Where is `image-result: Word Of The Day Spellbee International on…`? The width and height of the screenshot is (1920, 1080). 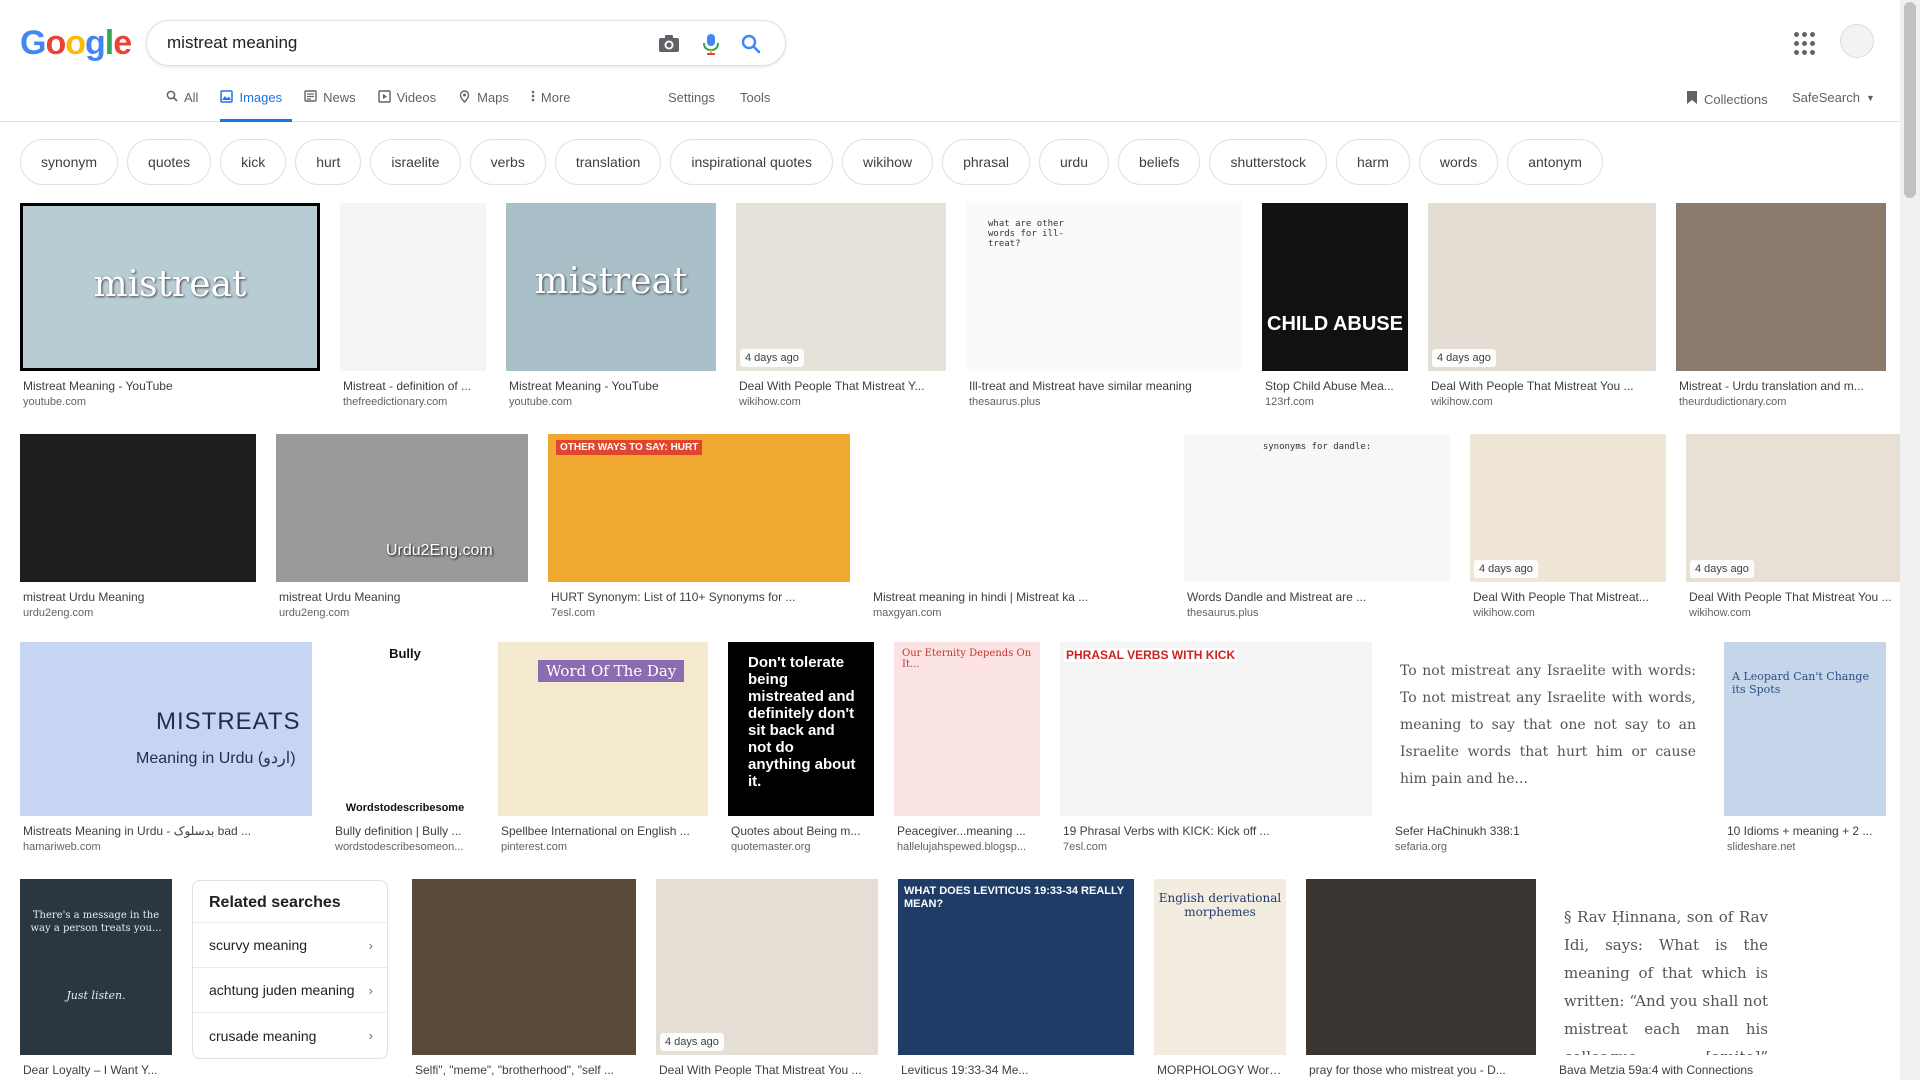 image-result: Word Of The Day Spellbee International on… is located at coordinates (603, 747).